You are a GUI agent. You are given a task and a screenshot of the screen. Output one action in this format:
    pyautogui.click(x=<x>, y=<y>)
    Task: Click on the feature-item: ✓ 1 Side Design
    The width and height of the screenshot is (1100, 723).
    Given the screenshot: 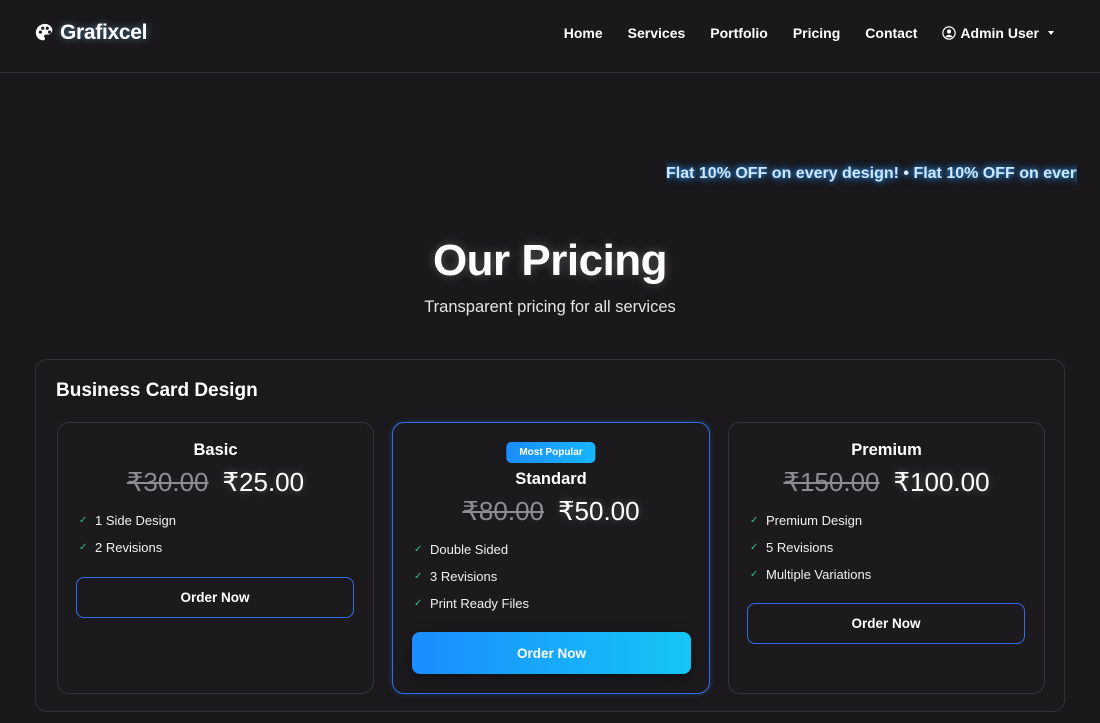 What is the action you would take?
    pyautogui.click(x=127, y=520)
    